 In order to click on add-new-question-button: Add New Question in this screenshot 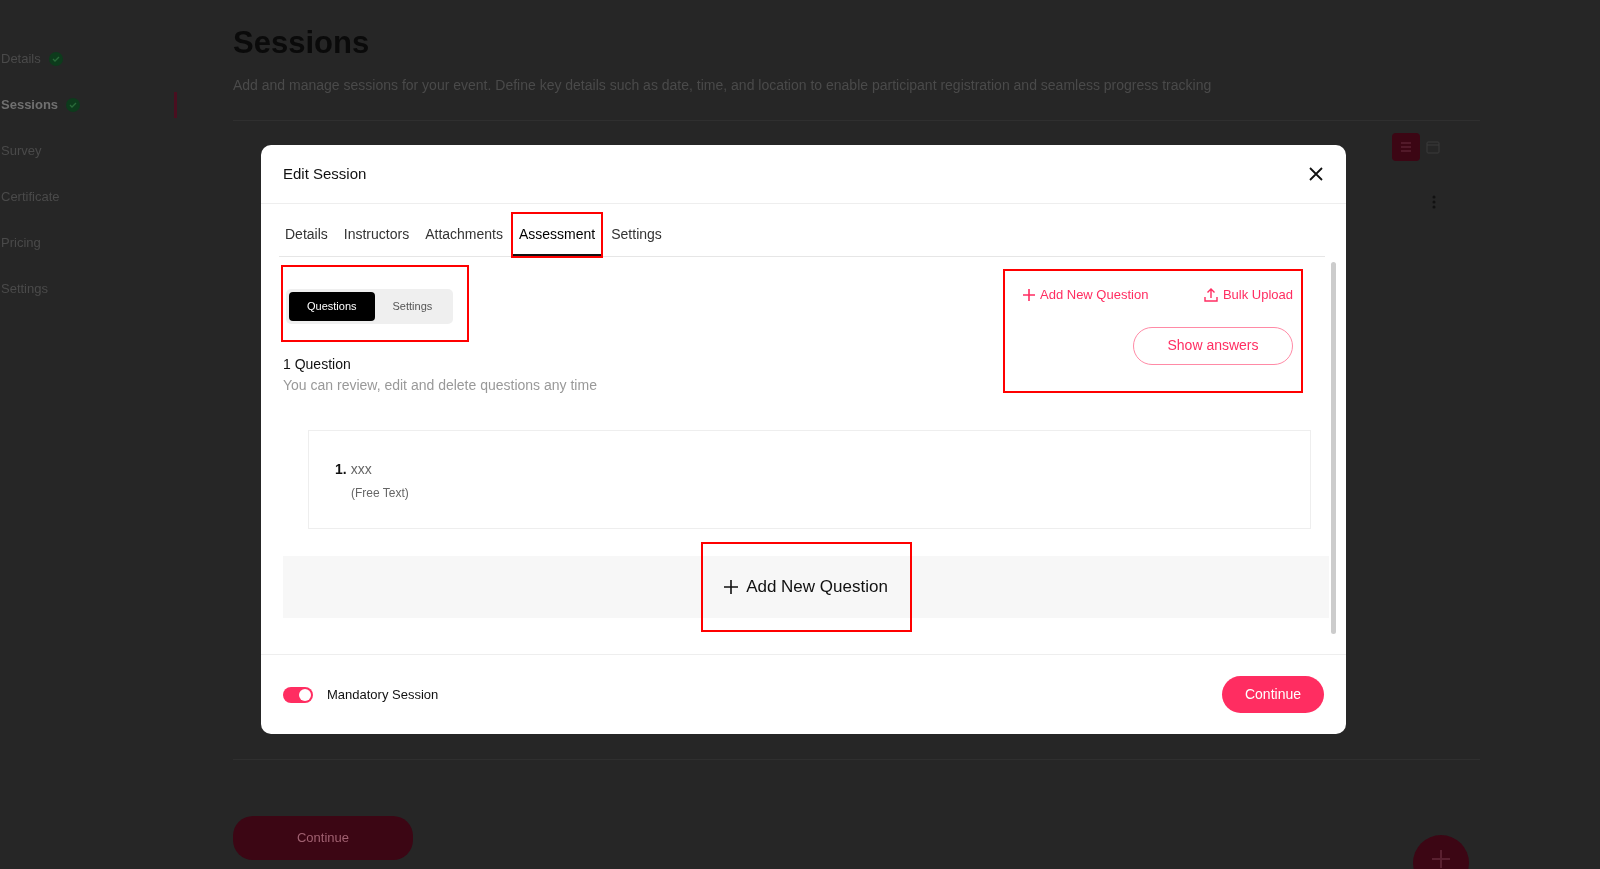, I will do `click(806, 586)`.